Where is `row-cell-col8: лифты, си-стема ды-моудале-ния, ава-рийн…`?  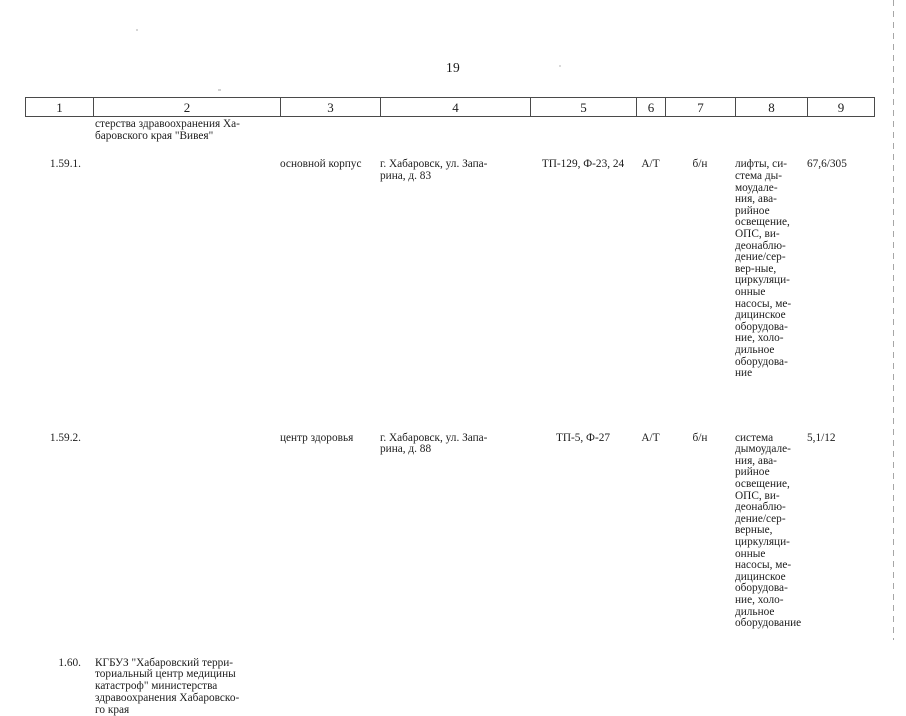 row-cell-col8: лифты, си-стема ды-моудале-ния, ава-рийн… is located at coordinates (771, 269).